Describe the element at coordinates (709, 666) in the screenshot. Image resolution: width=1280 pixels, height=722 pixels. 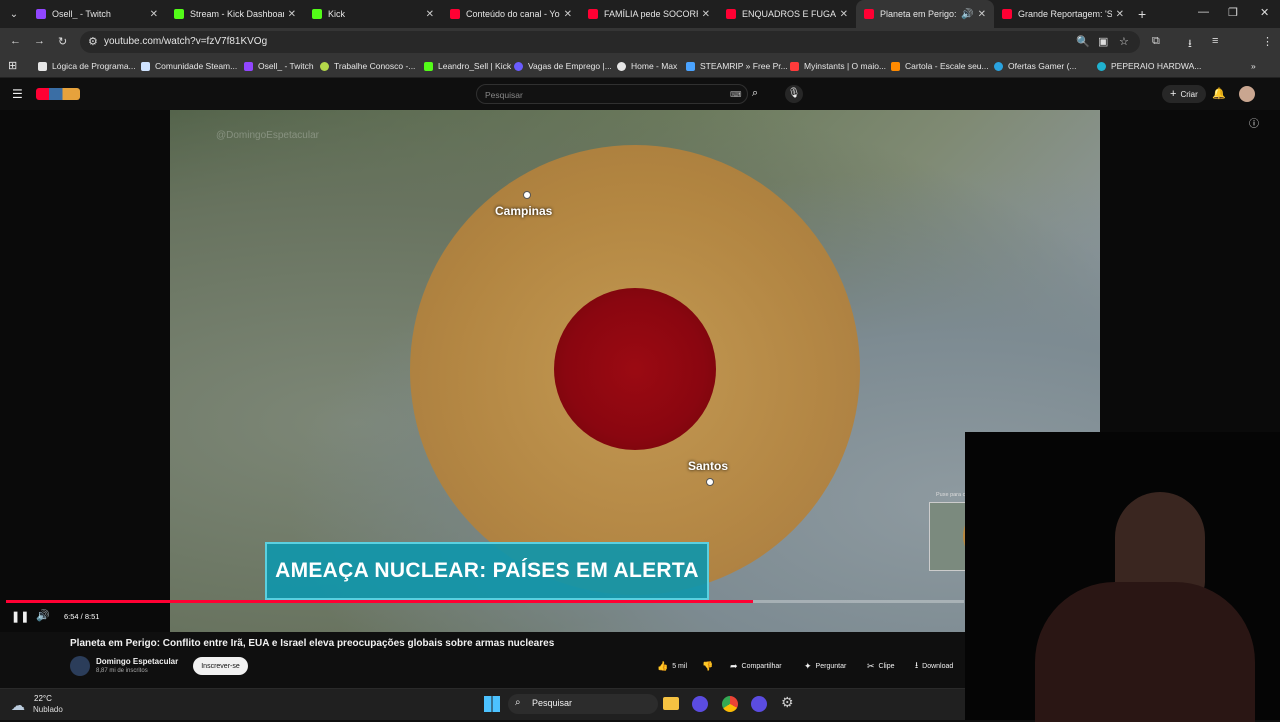
I see `dislike-button: 👎` at that location.